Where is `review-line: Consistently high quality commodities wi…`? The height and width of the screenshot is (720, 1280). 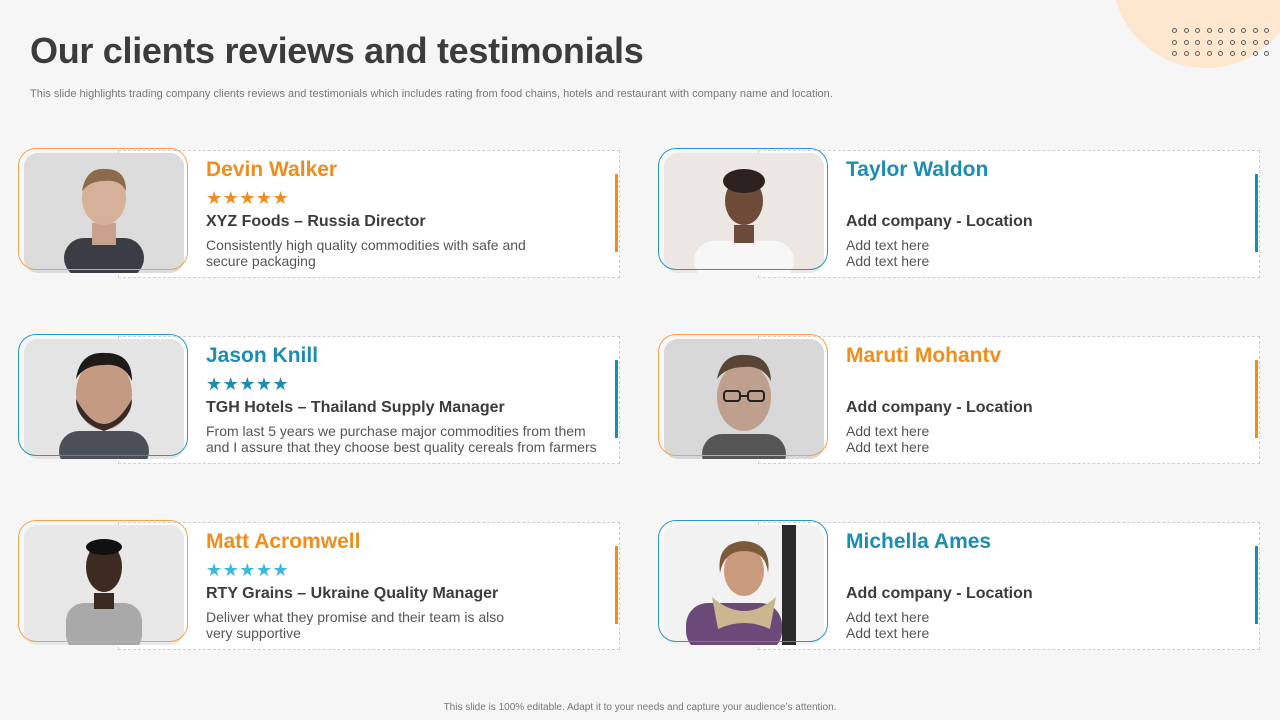 review-line: Consistently high quality commodities wi… is located at coordinates (366, 245).